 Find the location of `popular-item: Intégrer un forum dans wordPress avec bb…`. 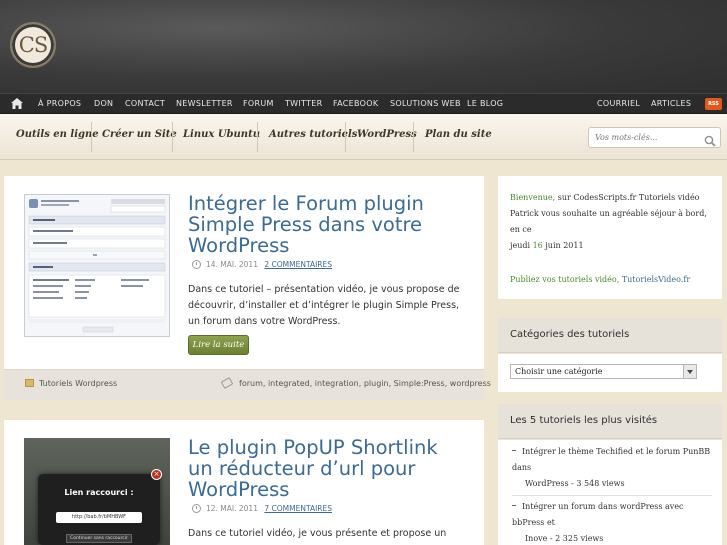

popular-item: Intégrer un forum dans wordPress avec bb… is located at coordinates (612, 522).